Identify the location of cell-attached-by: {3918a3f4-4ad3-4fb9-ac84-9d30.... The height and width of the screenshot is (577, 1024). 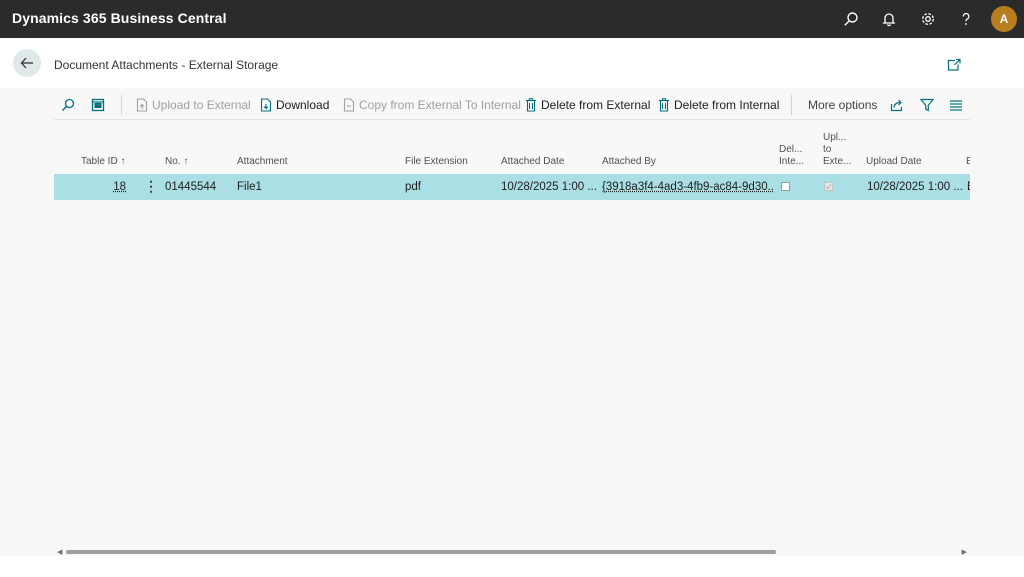
(688, 187).